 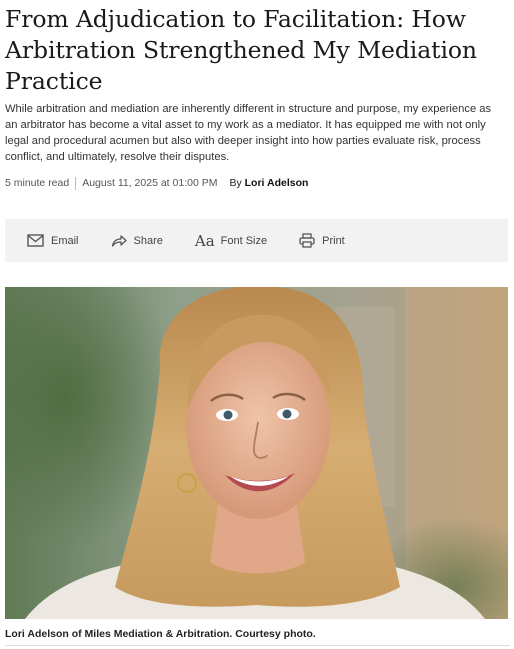 What do you see at coordinates (307, 240) in the screenshot?
I see `printer-icon` at bounding box center [307, 240].